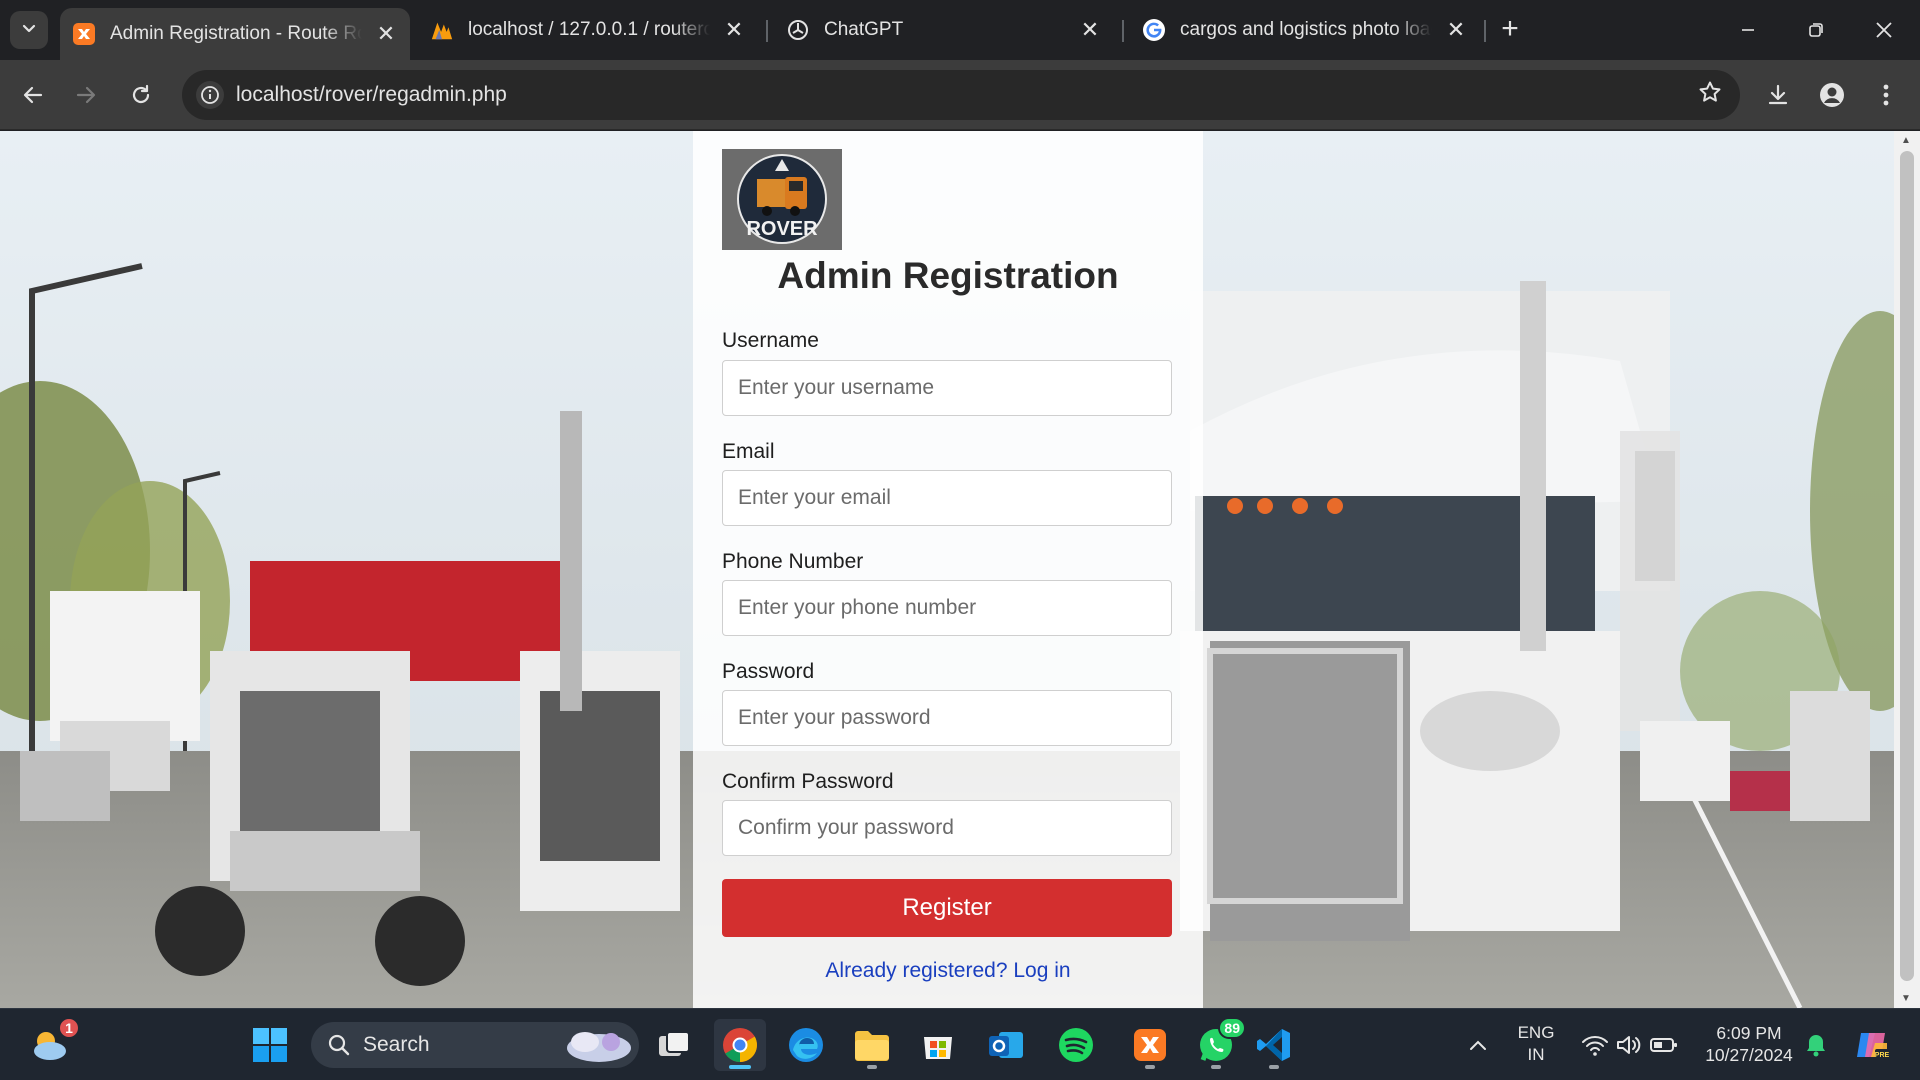 The width and height of the screenshot is (1920, 1080). Describe the element at coordinates (1536, 1044) in the screenshot. I see `language-indicator: ENG IN` at that location.